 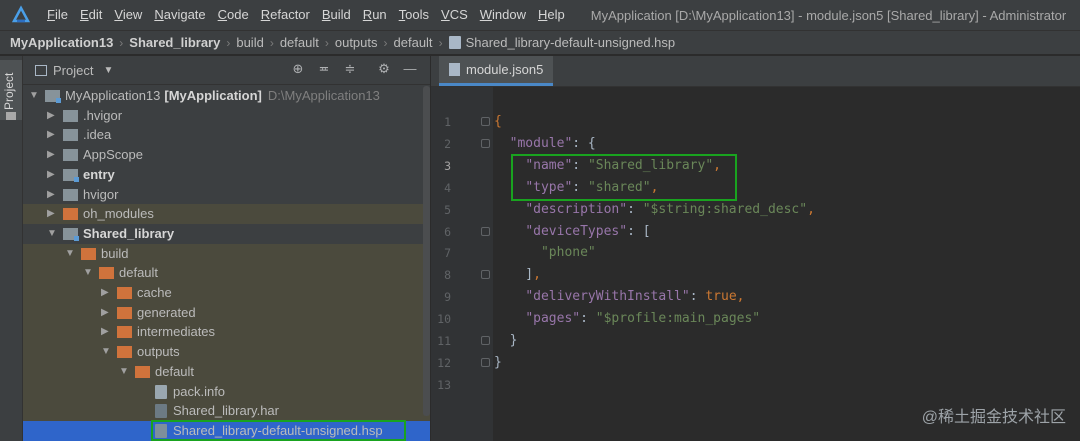 I want to click on menu-build: Build, so click(x=336, y=15).